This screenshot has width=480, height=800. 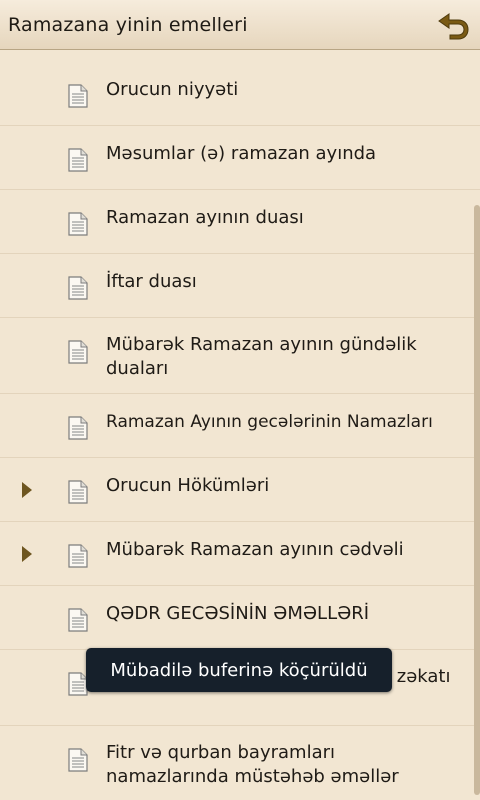 I want to click on item-label: Orucun niyyəti, so click(x=172, y=89).